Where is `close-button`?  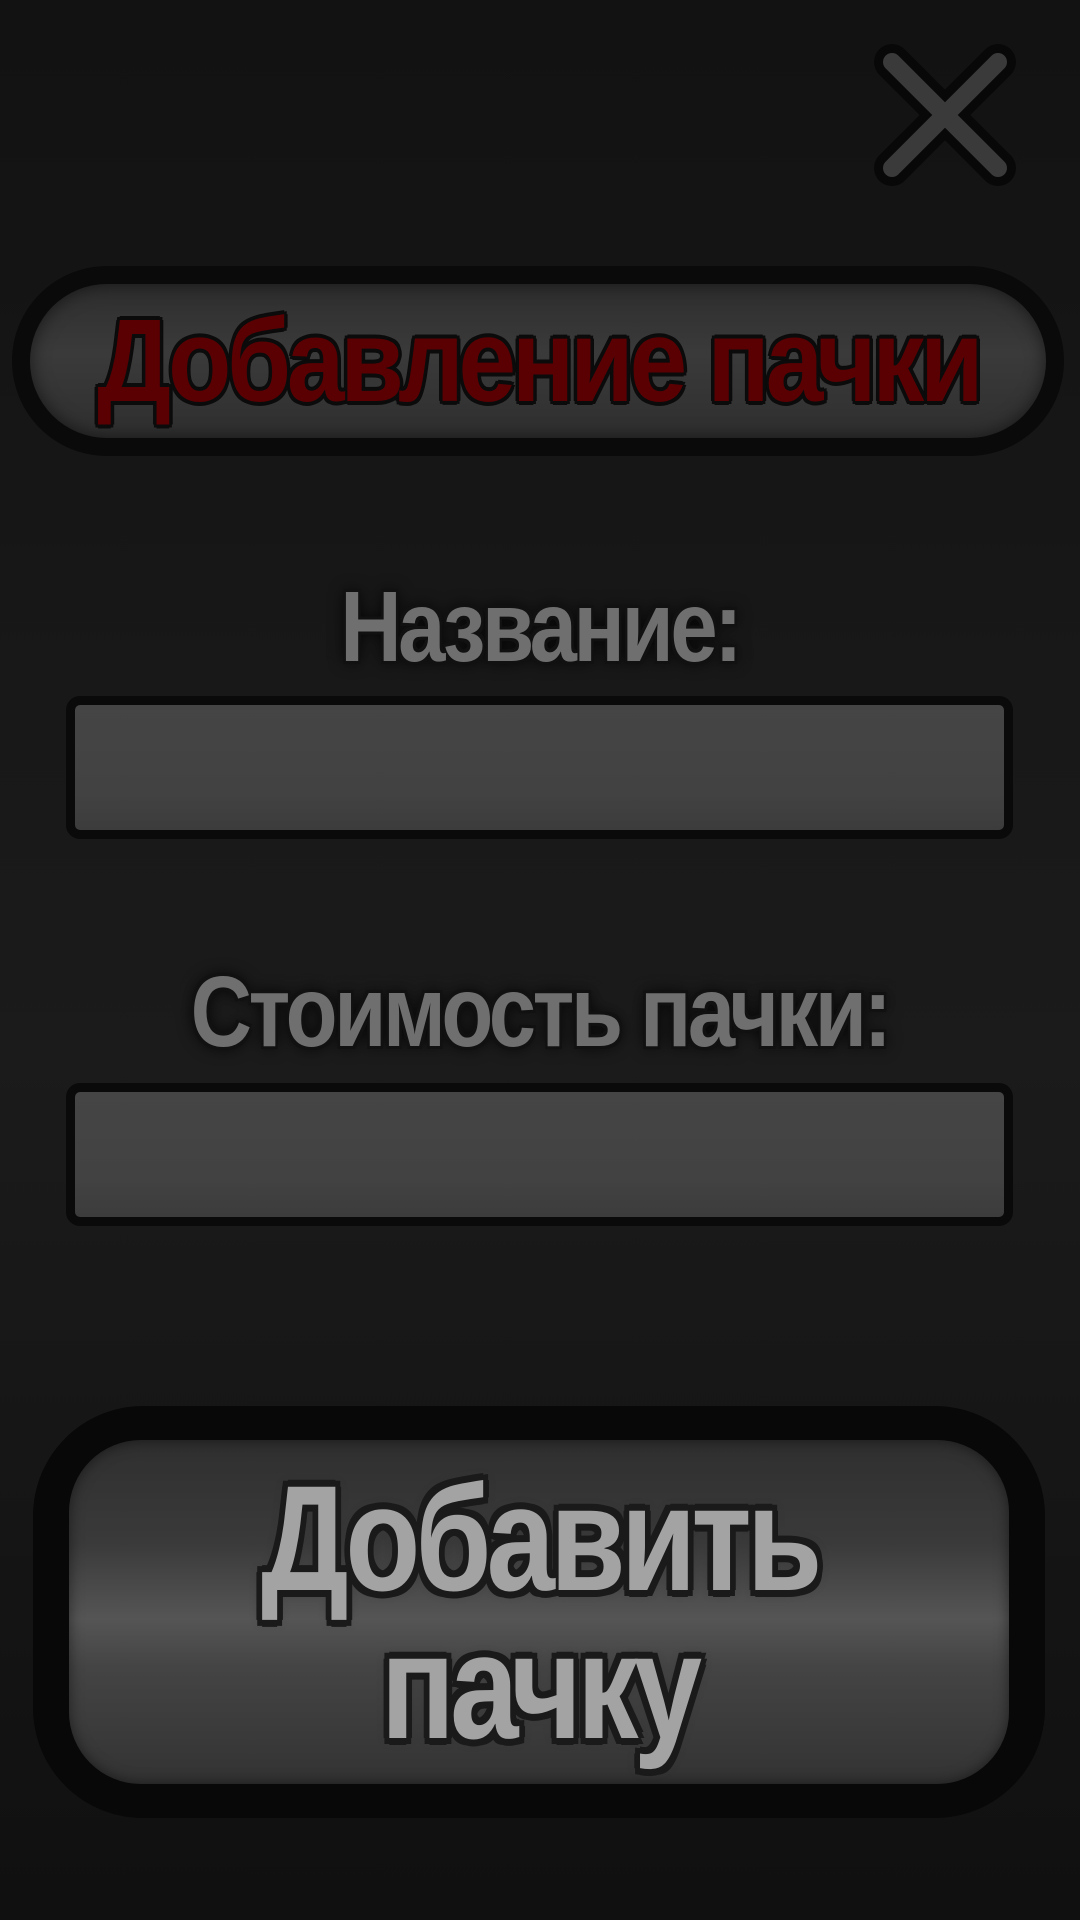
close-button is located at coordinates (945, 115).